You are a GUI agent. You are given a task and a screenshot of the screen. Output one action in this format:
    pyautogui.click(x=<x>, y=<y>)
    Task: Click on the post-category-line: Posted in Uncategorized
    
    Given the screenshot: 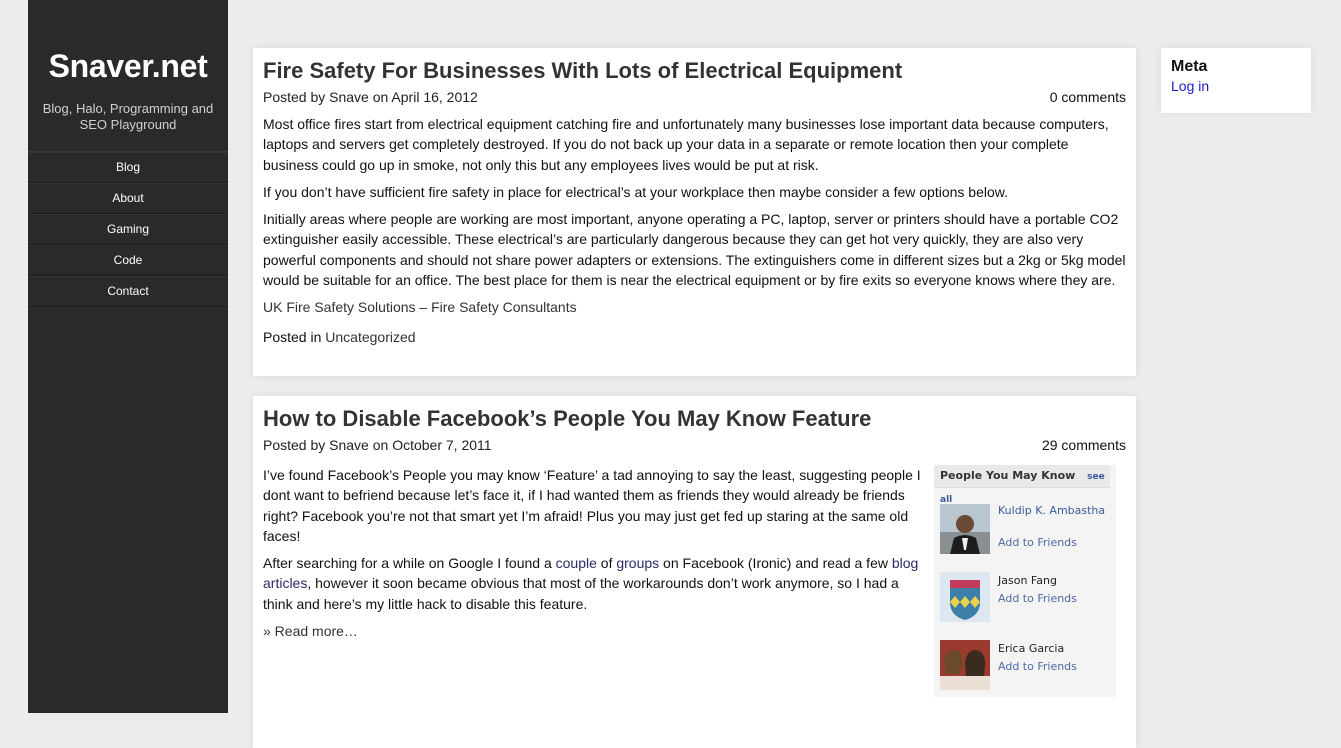 What is the action you would take?
    pyautogui.click(x=694, y=337)
    